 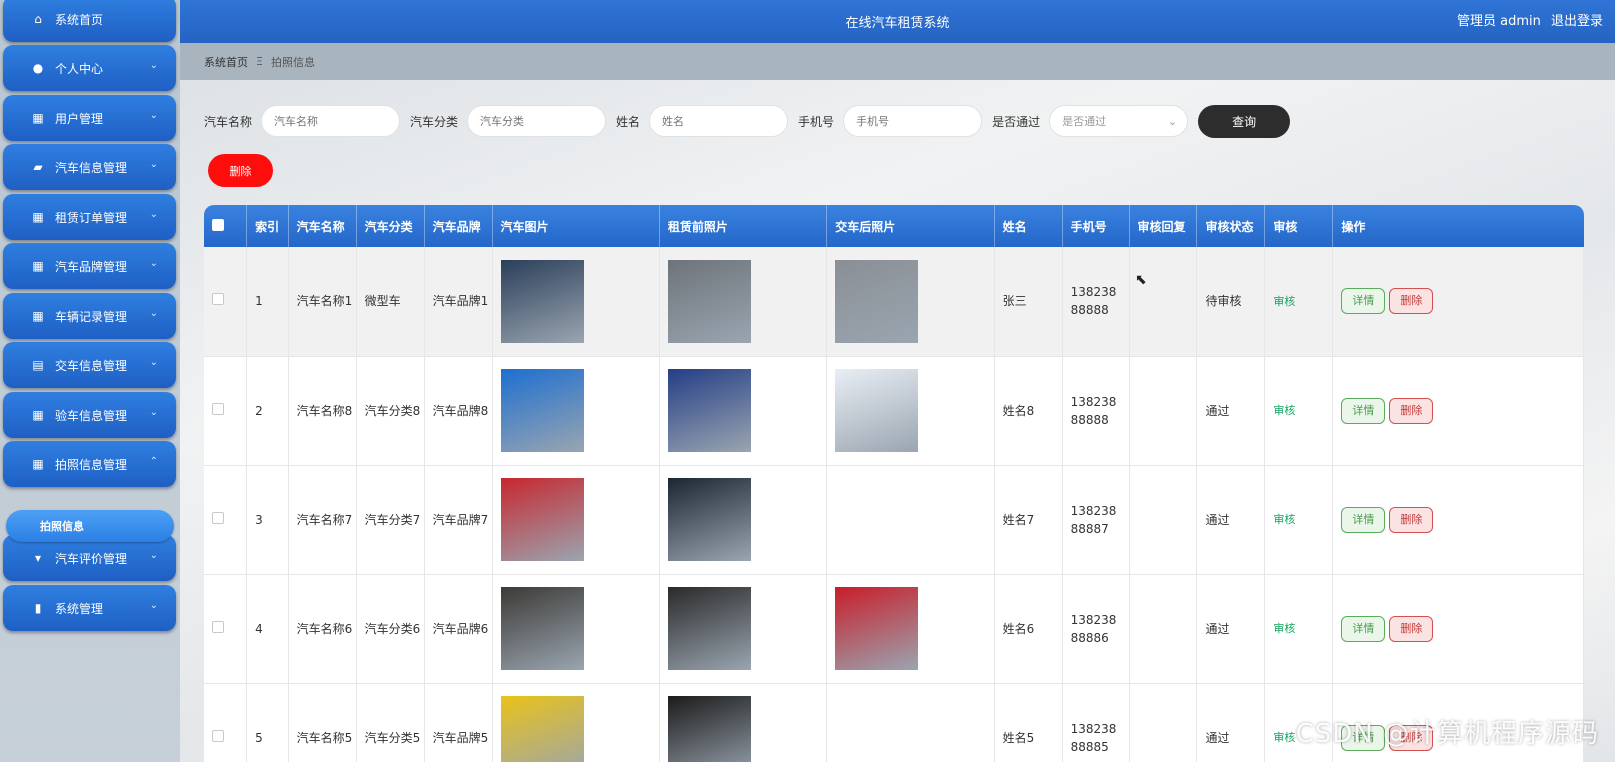 I want to click on category-cell: 汽车分类5, so click(x=390, y=722).